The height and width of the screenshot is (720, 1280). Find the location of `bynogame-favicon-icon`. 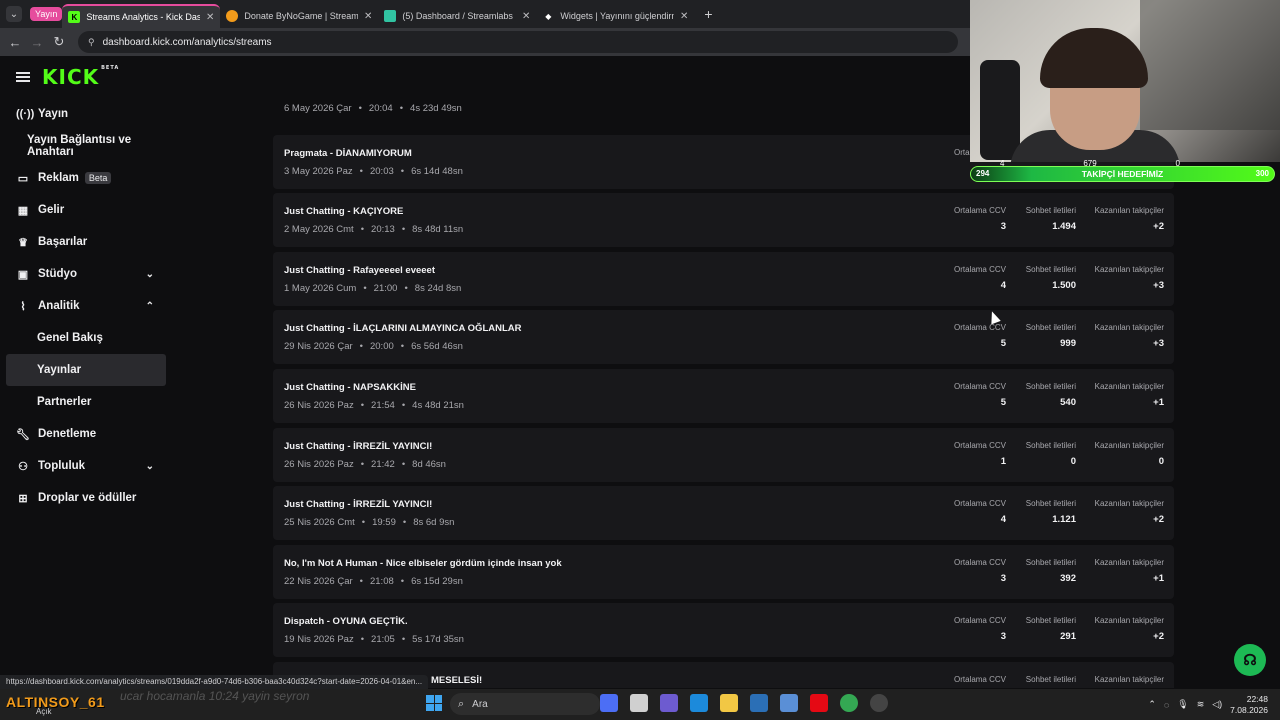

bynogame-favicon-icon is located at coordinates (232, 16).